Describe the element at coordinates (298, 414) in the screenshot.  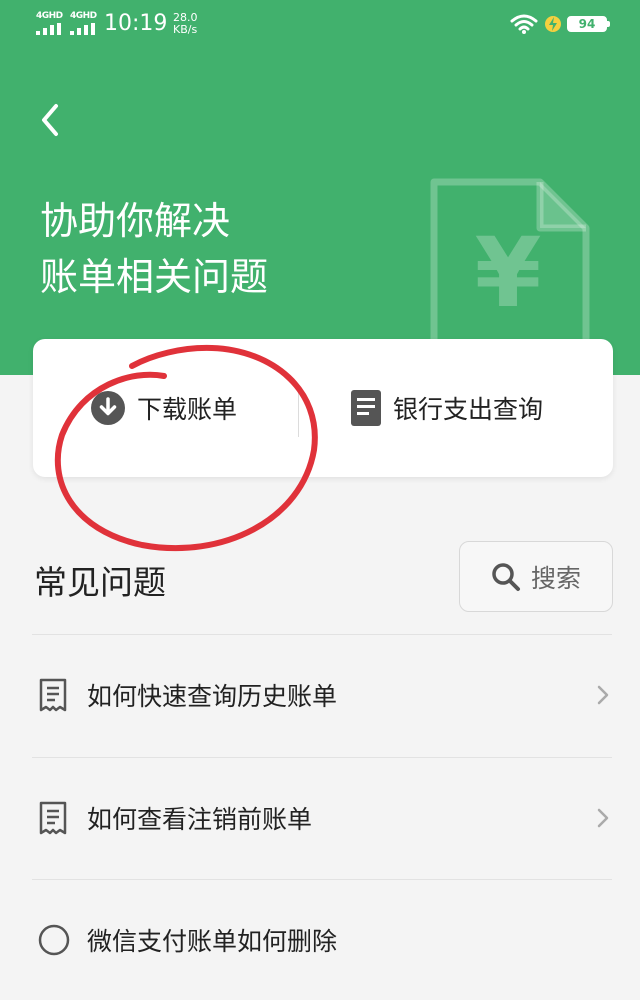
I see `action-divider` at that location.